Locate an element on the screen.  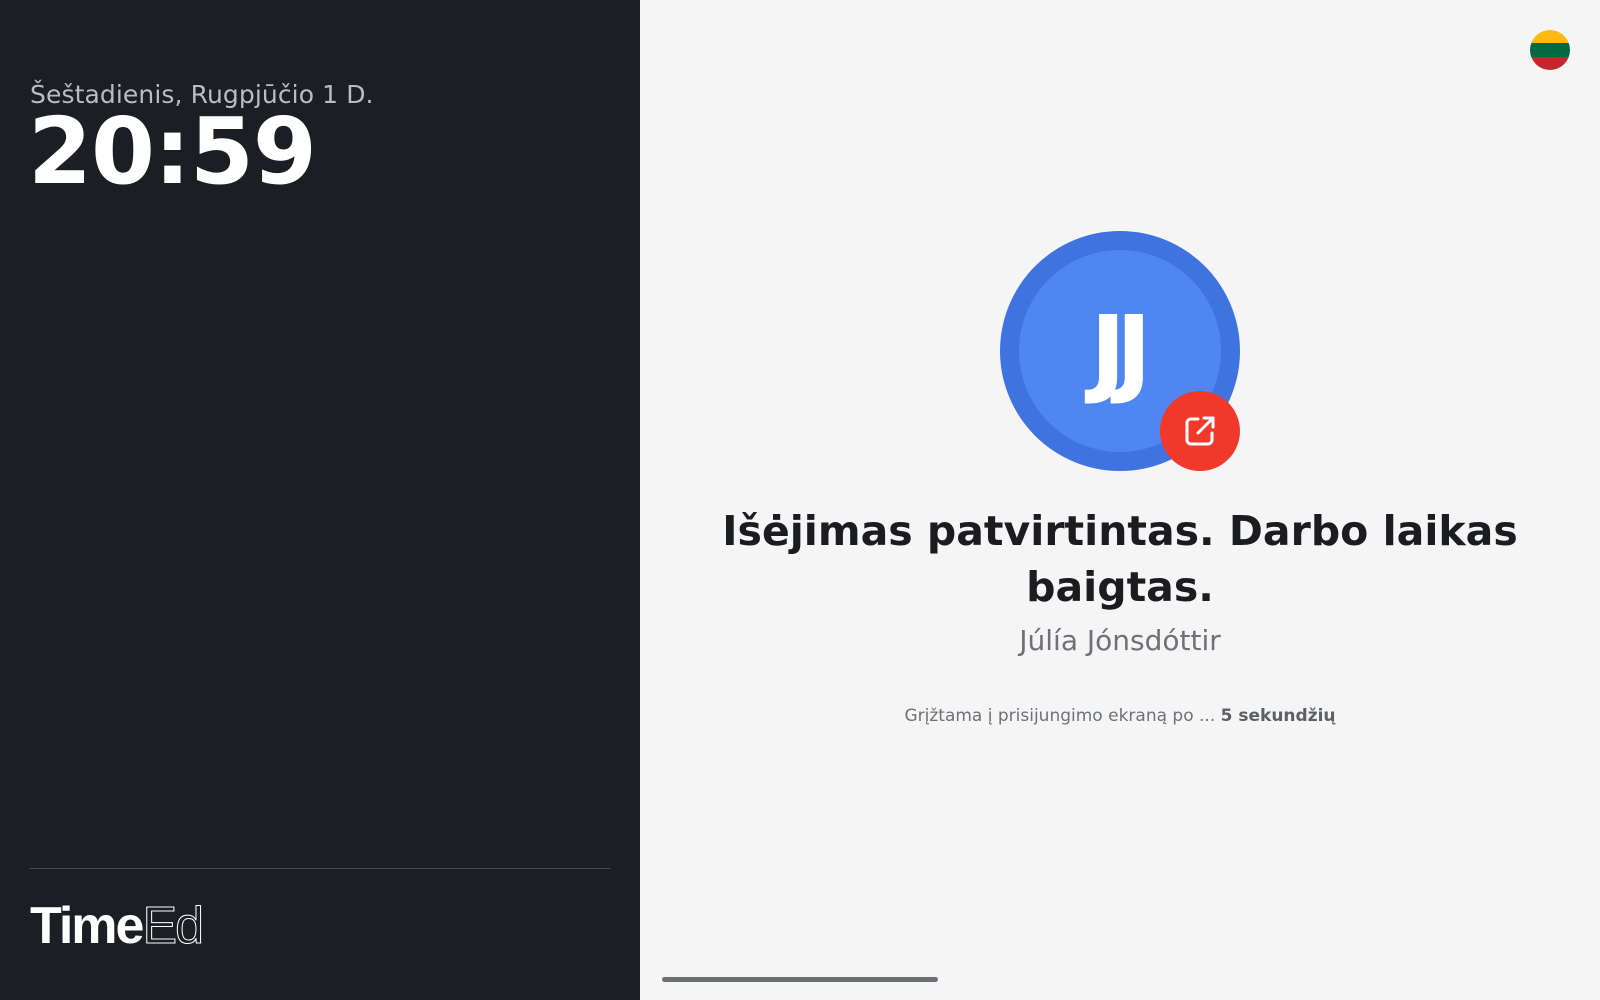
flag-stripe-green is located at coordinates (1550, 50).